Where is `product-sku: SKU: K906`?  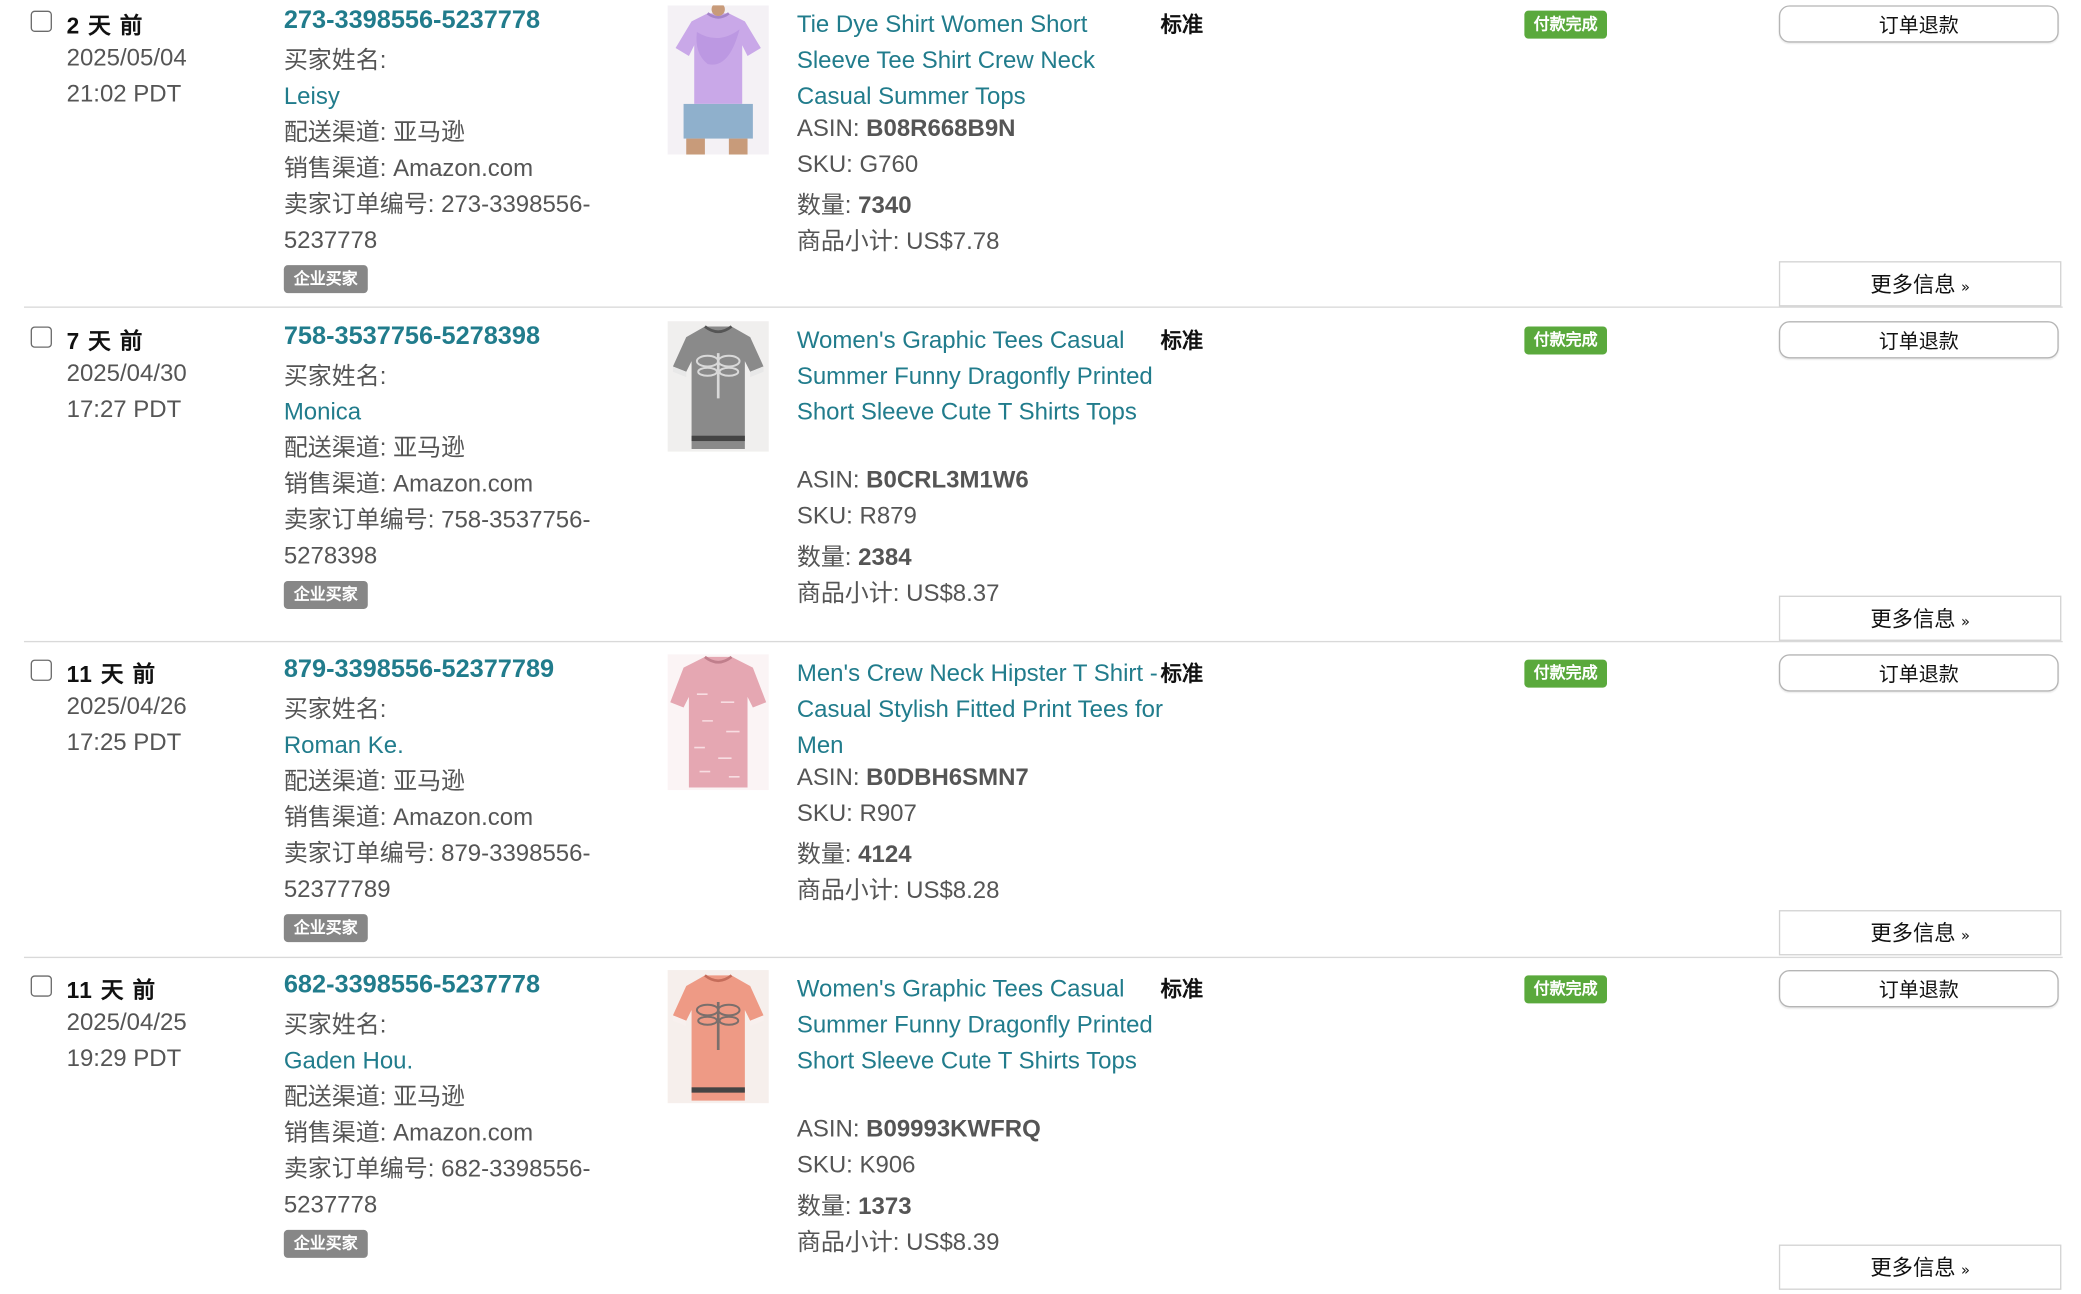 product-sku: SKU: K906 is located at coordinates (856, 1164).